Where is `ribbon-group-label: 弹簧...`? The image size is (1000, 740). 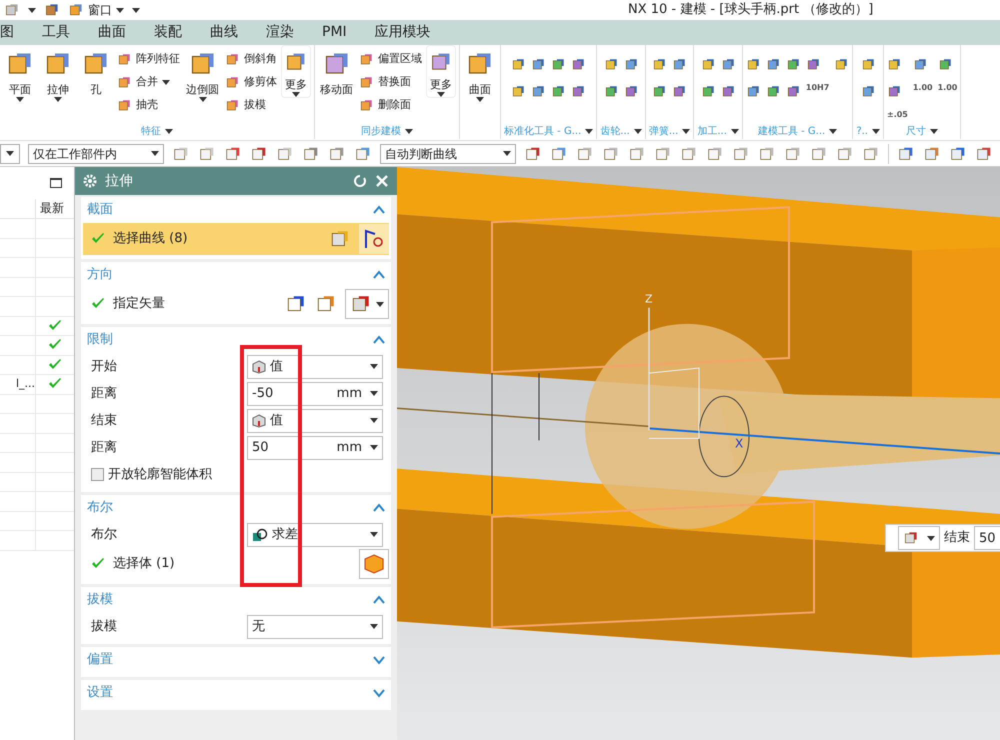 ribbon-group-label: 弹簧... is located at coordinates (663, 131).